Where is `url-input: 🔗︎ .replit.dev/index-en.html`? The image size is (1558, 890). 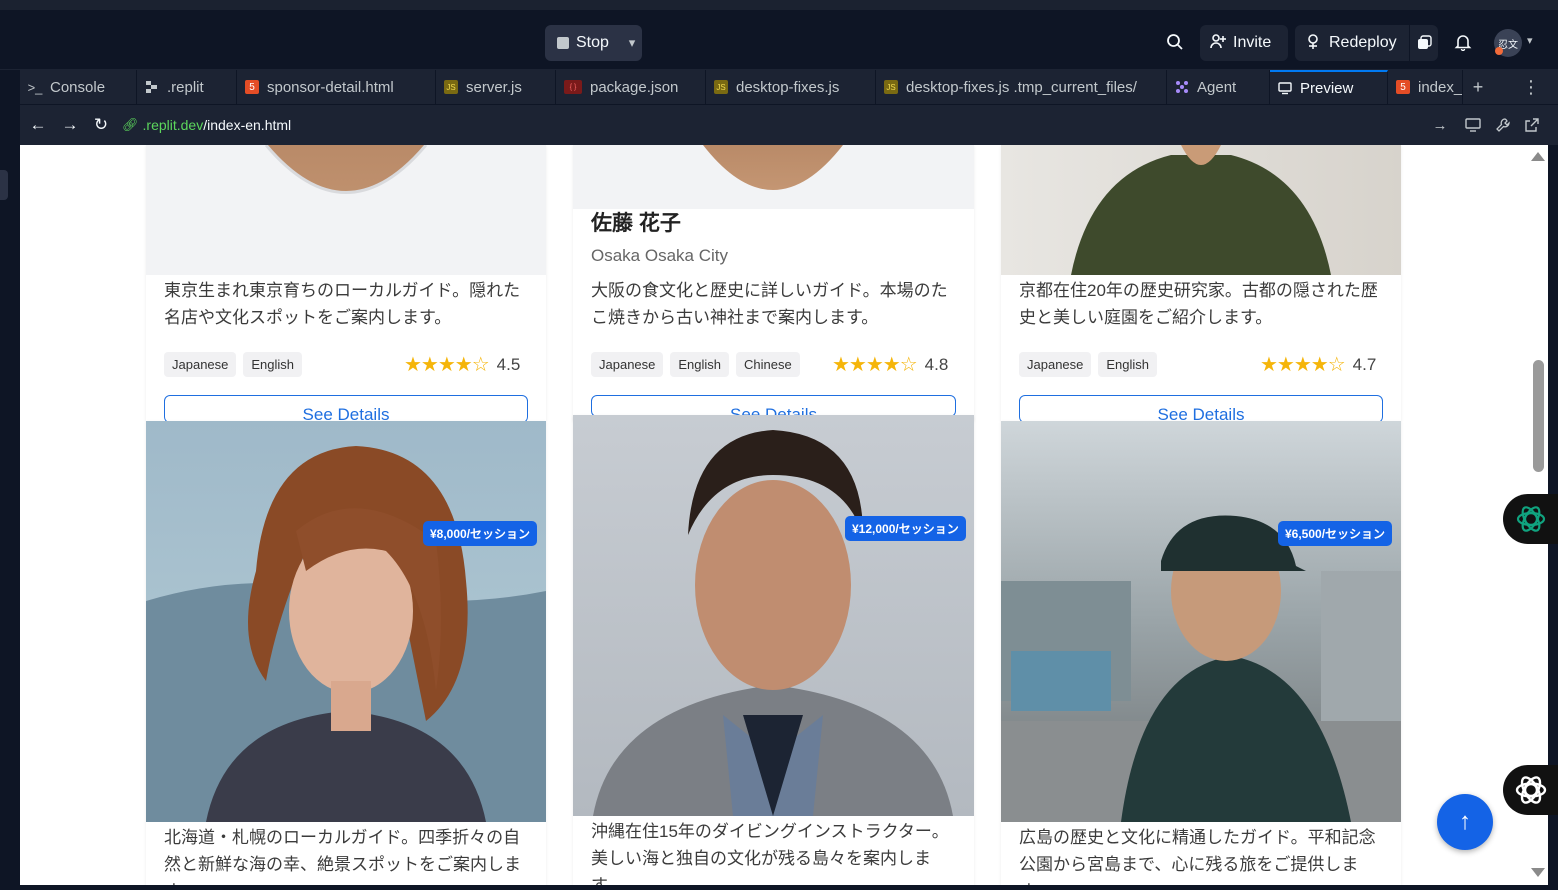 url-input: 🔗︎ .replit.dev/index-en.html is located at coordinates (793, 125).